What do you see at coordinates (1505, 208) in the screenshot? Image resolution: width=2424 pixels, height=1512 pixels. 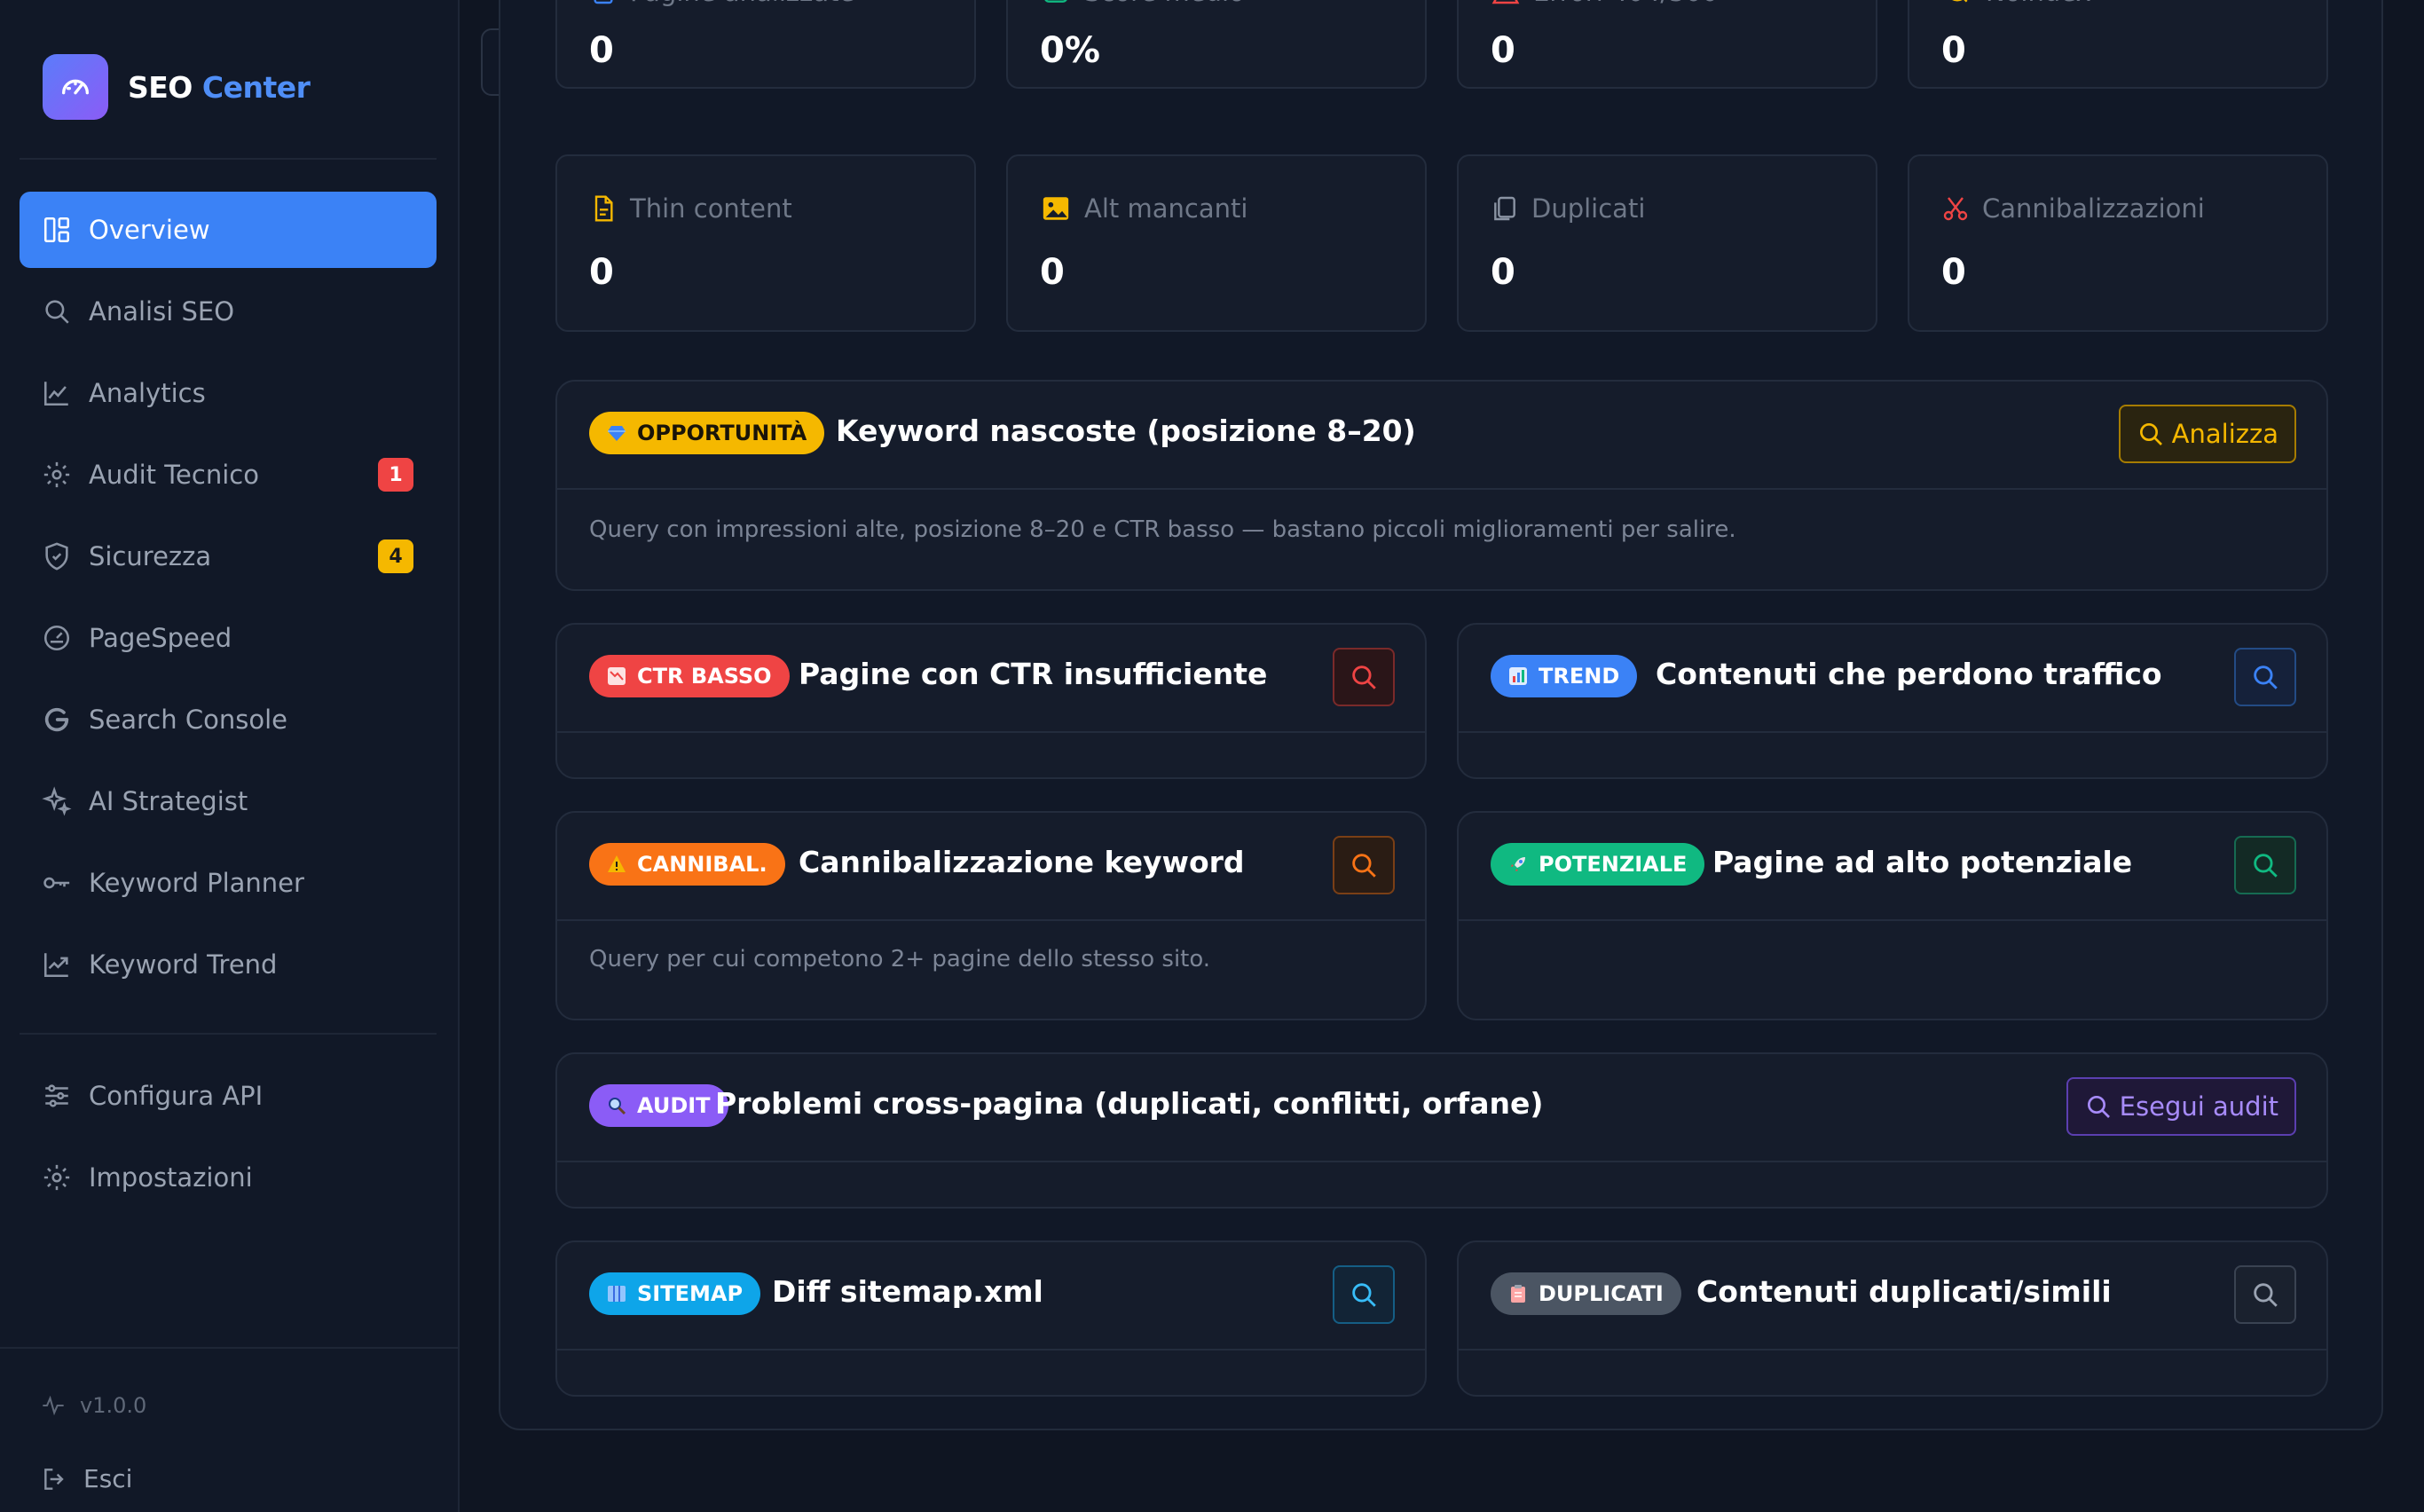 I see `copy-icon` at bounding box center [1505, 208].